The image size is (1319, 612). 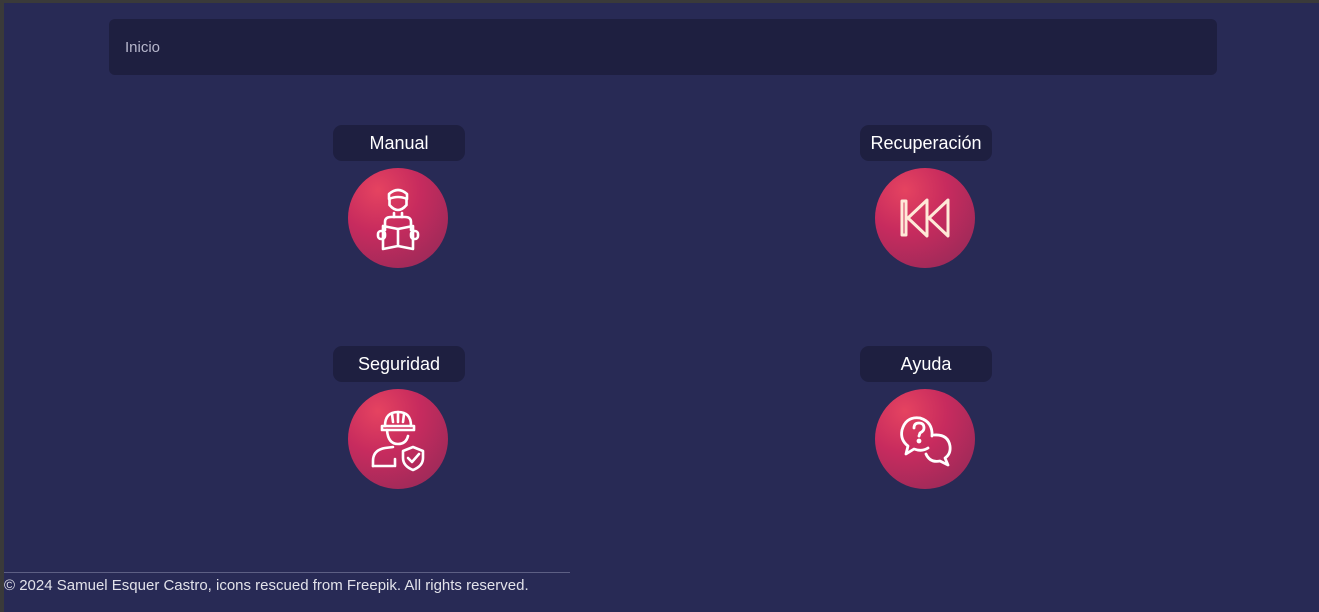 What do you see at coordinates (926, 364) in the screenshot?
I see `tile-ayuda-label: Ayuda` at bounding box center [926, 364].